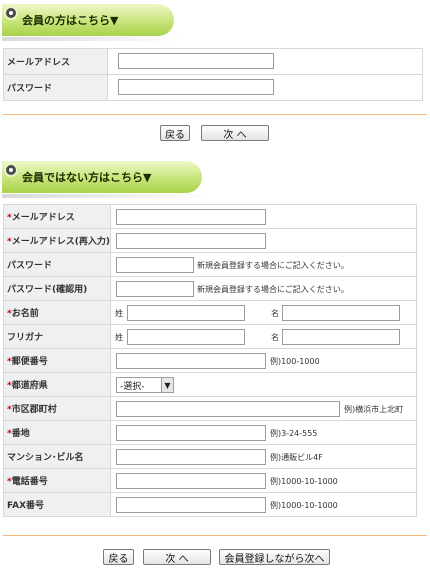 The width and height of the screenshot is (430, 580). I want to click on table-row: *メールアドレス(再入力), so click(210, 240).